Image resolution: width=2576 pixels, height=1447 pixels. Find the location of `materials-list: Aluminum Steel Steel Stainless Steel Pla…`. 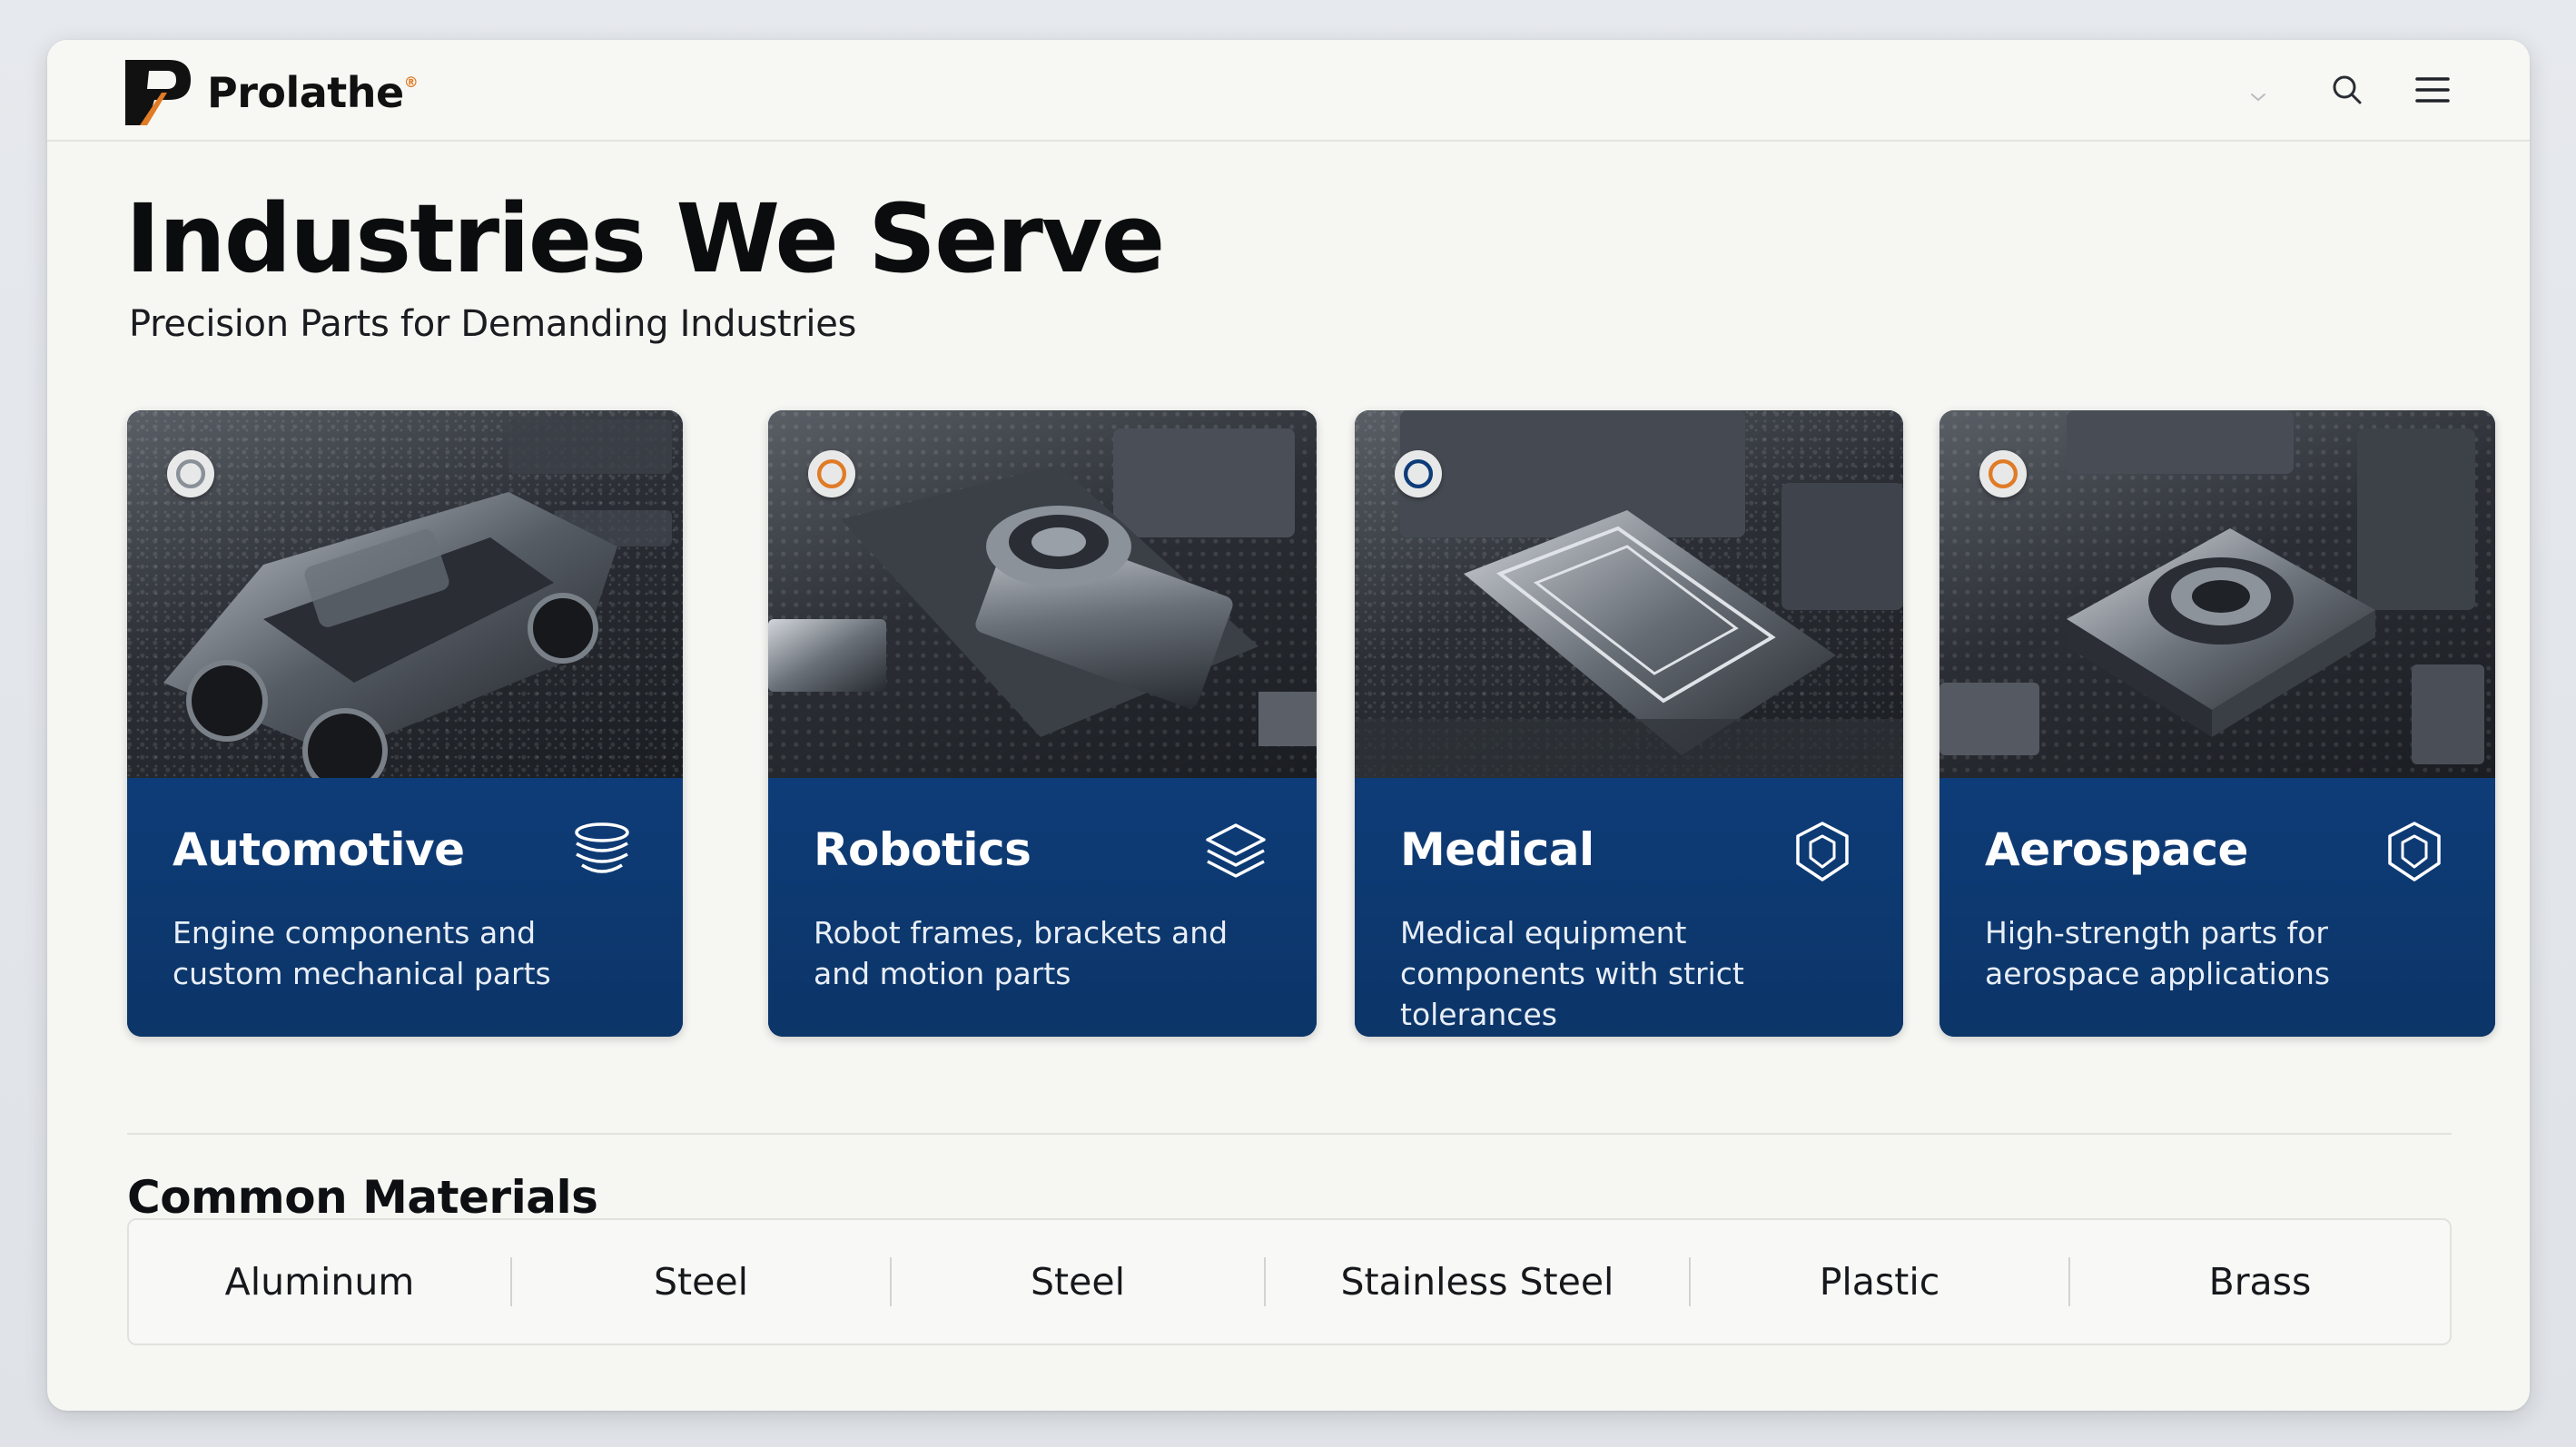

materials-list: Aluminum Steel Steel Stainless Steel Pla… is located at coordinates (1289, 1282).